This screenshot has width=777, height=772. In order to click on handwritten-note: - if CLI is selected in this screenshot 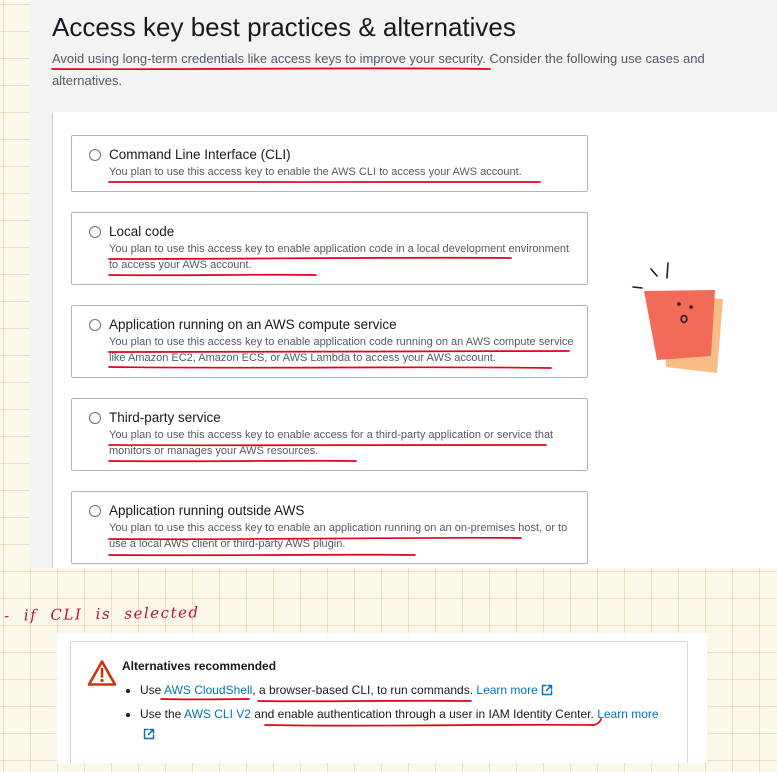, I will do `click(101, 614)`.